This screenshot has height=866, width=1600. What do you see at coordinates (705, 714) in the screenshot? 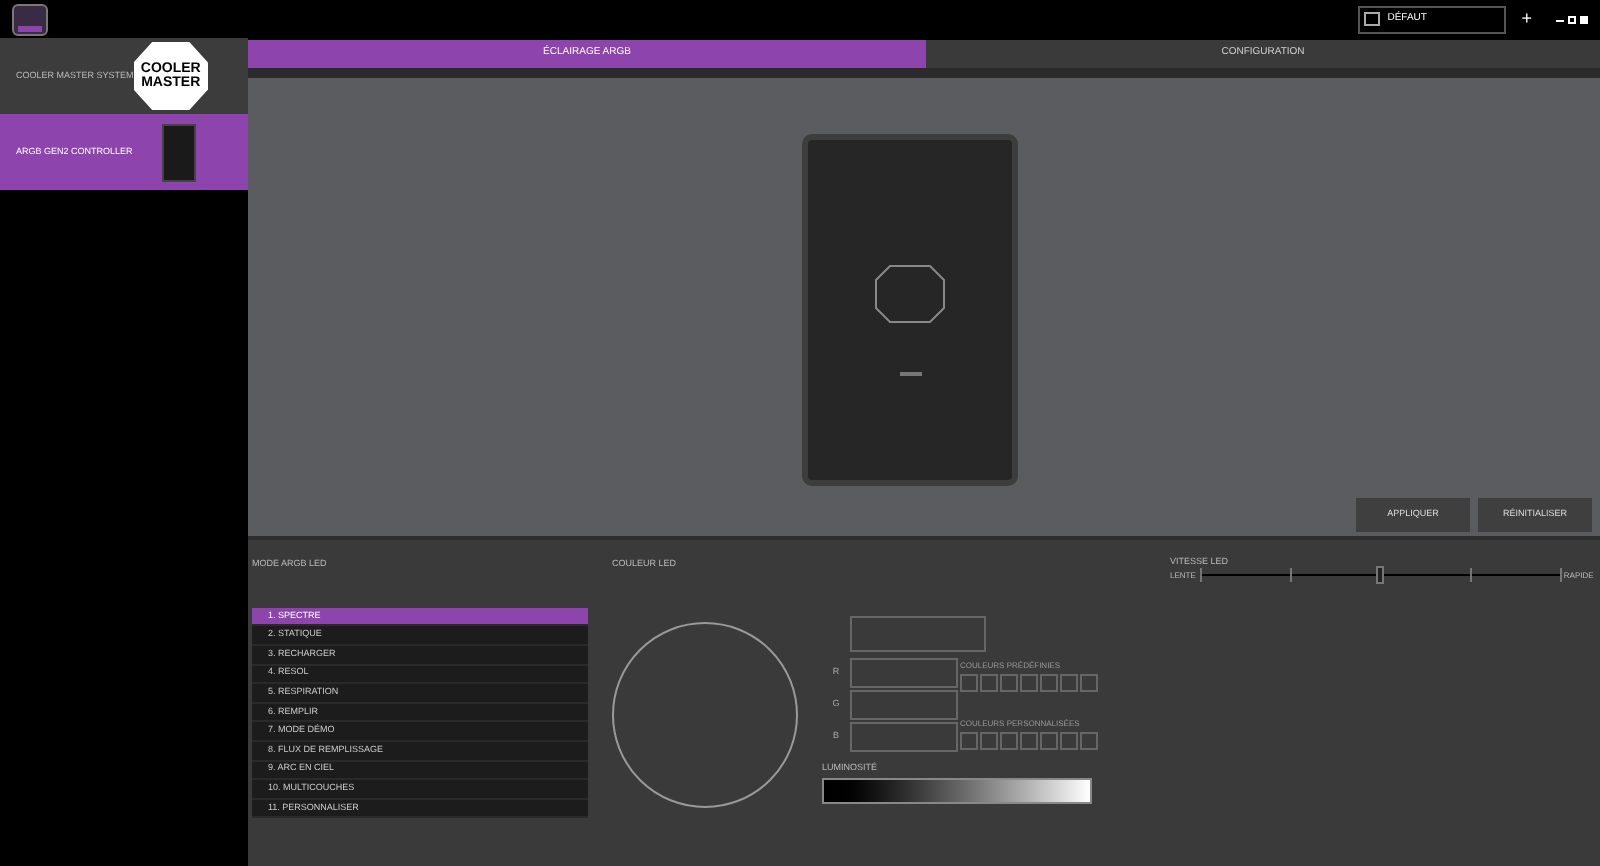
I see `color-wheel` at bounding box center [705, 714].